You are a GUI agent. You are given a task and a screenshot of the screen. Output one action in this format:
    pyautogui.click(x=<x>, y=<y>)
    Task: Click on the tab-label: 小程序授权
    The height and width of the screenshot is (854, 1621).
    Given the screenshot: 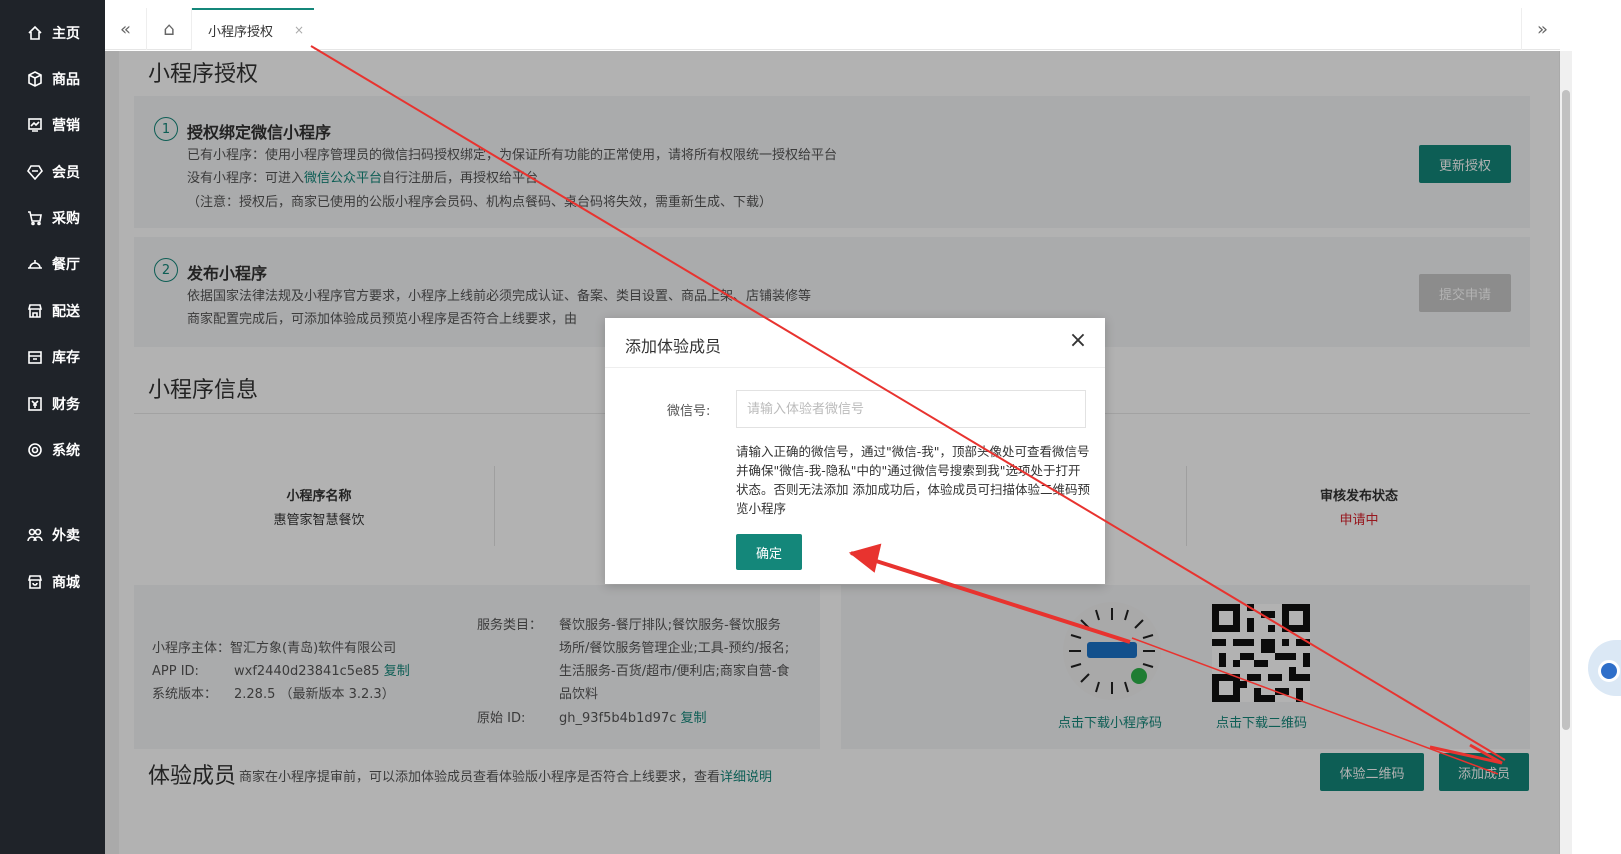 What is the action you would take?
    pyautogui.click(x=241, y=32)
    